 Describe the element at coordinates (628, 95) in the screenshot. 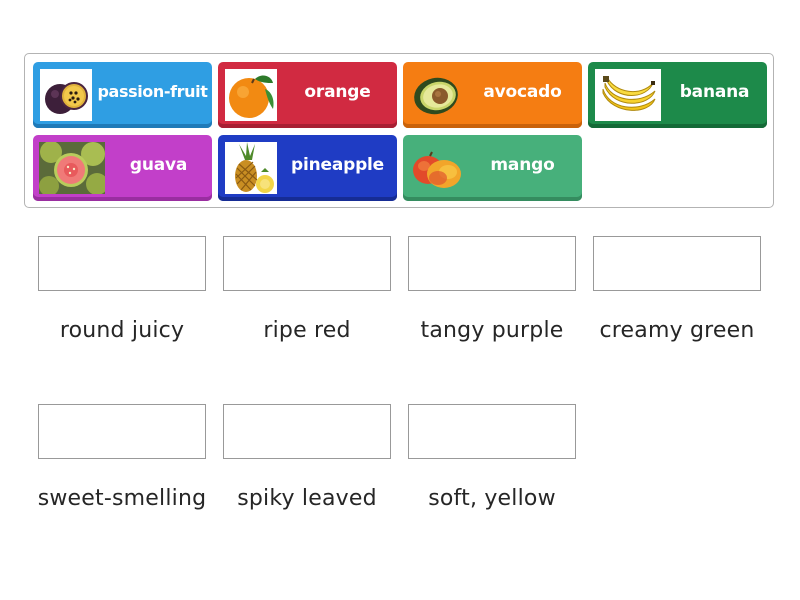

I see `banana-icon` at that location.